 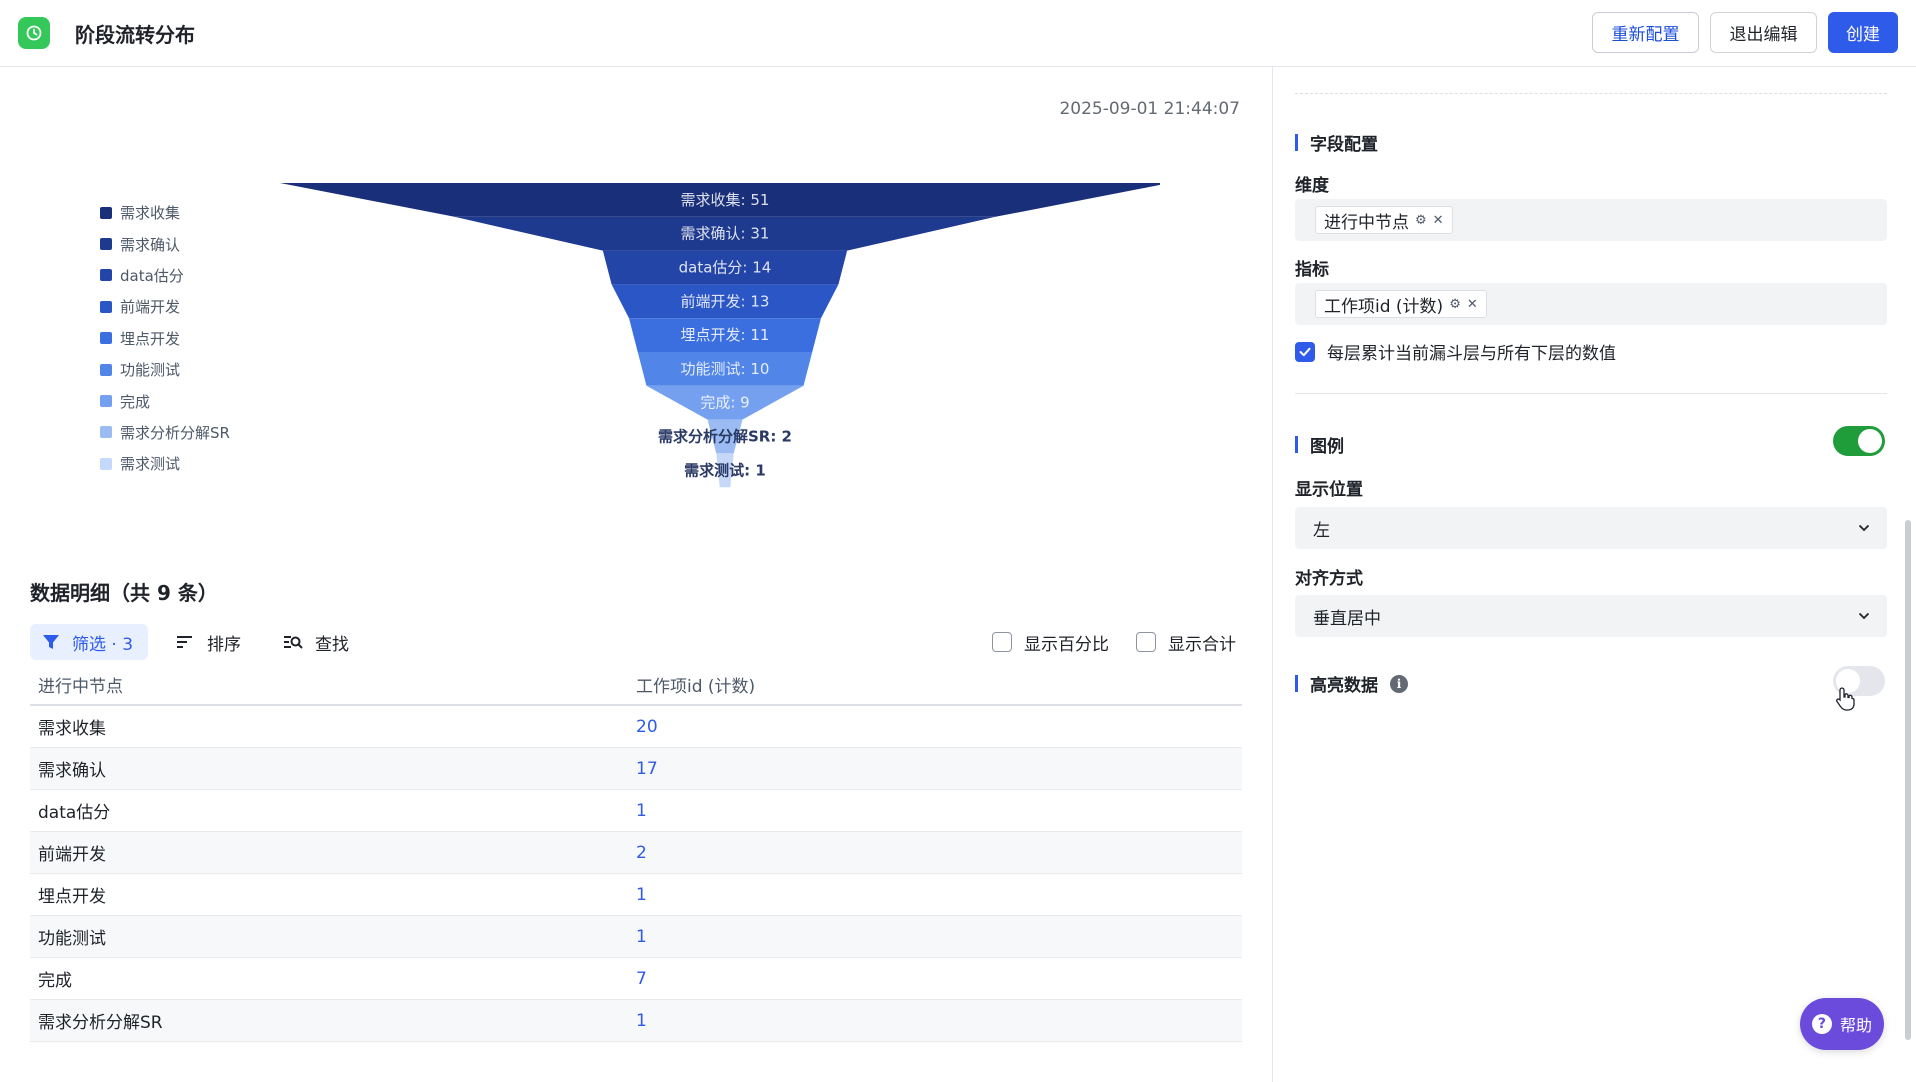 What do you see at coordinates (1050, 642) in the screenshot?
I see `show-percent-checkbox: 显示百分比` at bounding box center [1050, 642].